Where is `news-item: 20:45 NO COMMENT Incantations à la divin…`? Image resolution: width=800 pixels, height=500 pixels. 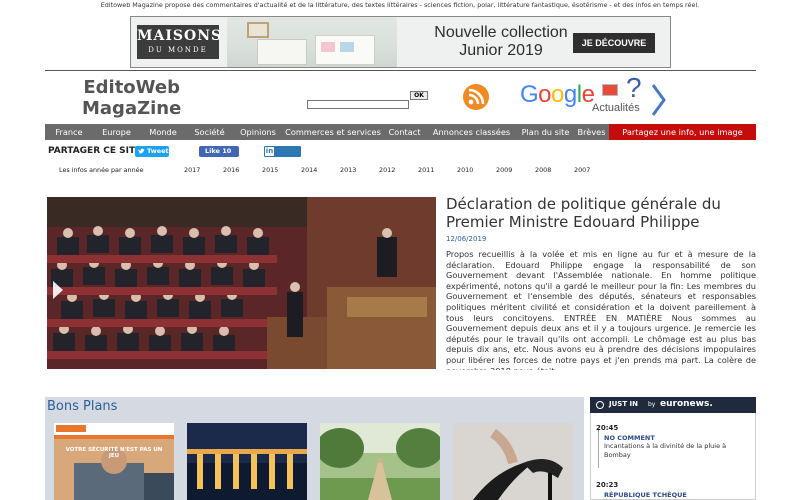 news-item: 20:45 NO COMMENT Incantations à la divin… is located at coordinates (671, 441).